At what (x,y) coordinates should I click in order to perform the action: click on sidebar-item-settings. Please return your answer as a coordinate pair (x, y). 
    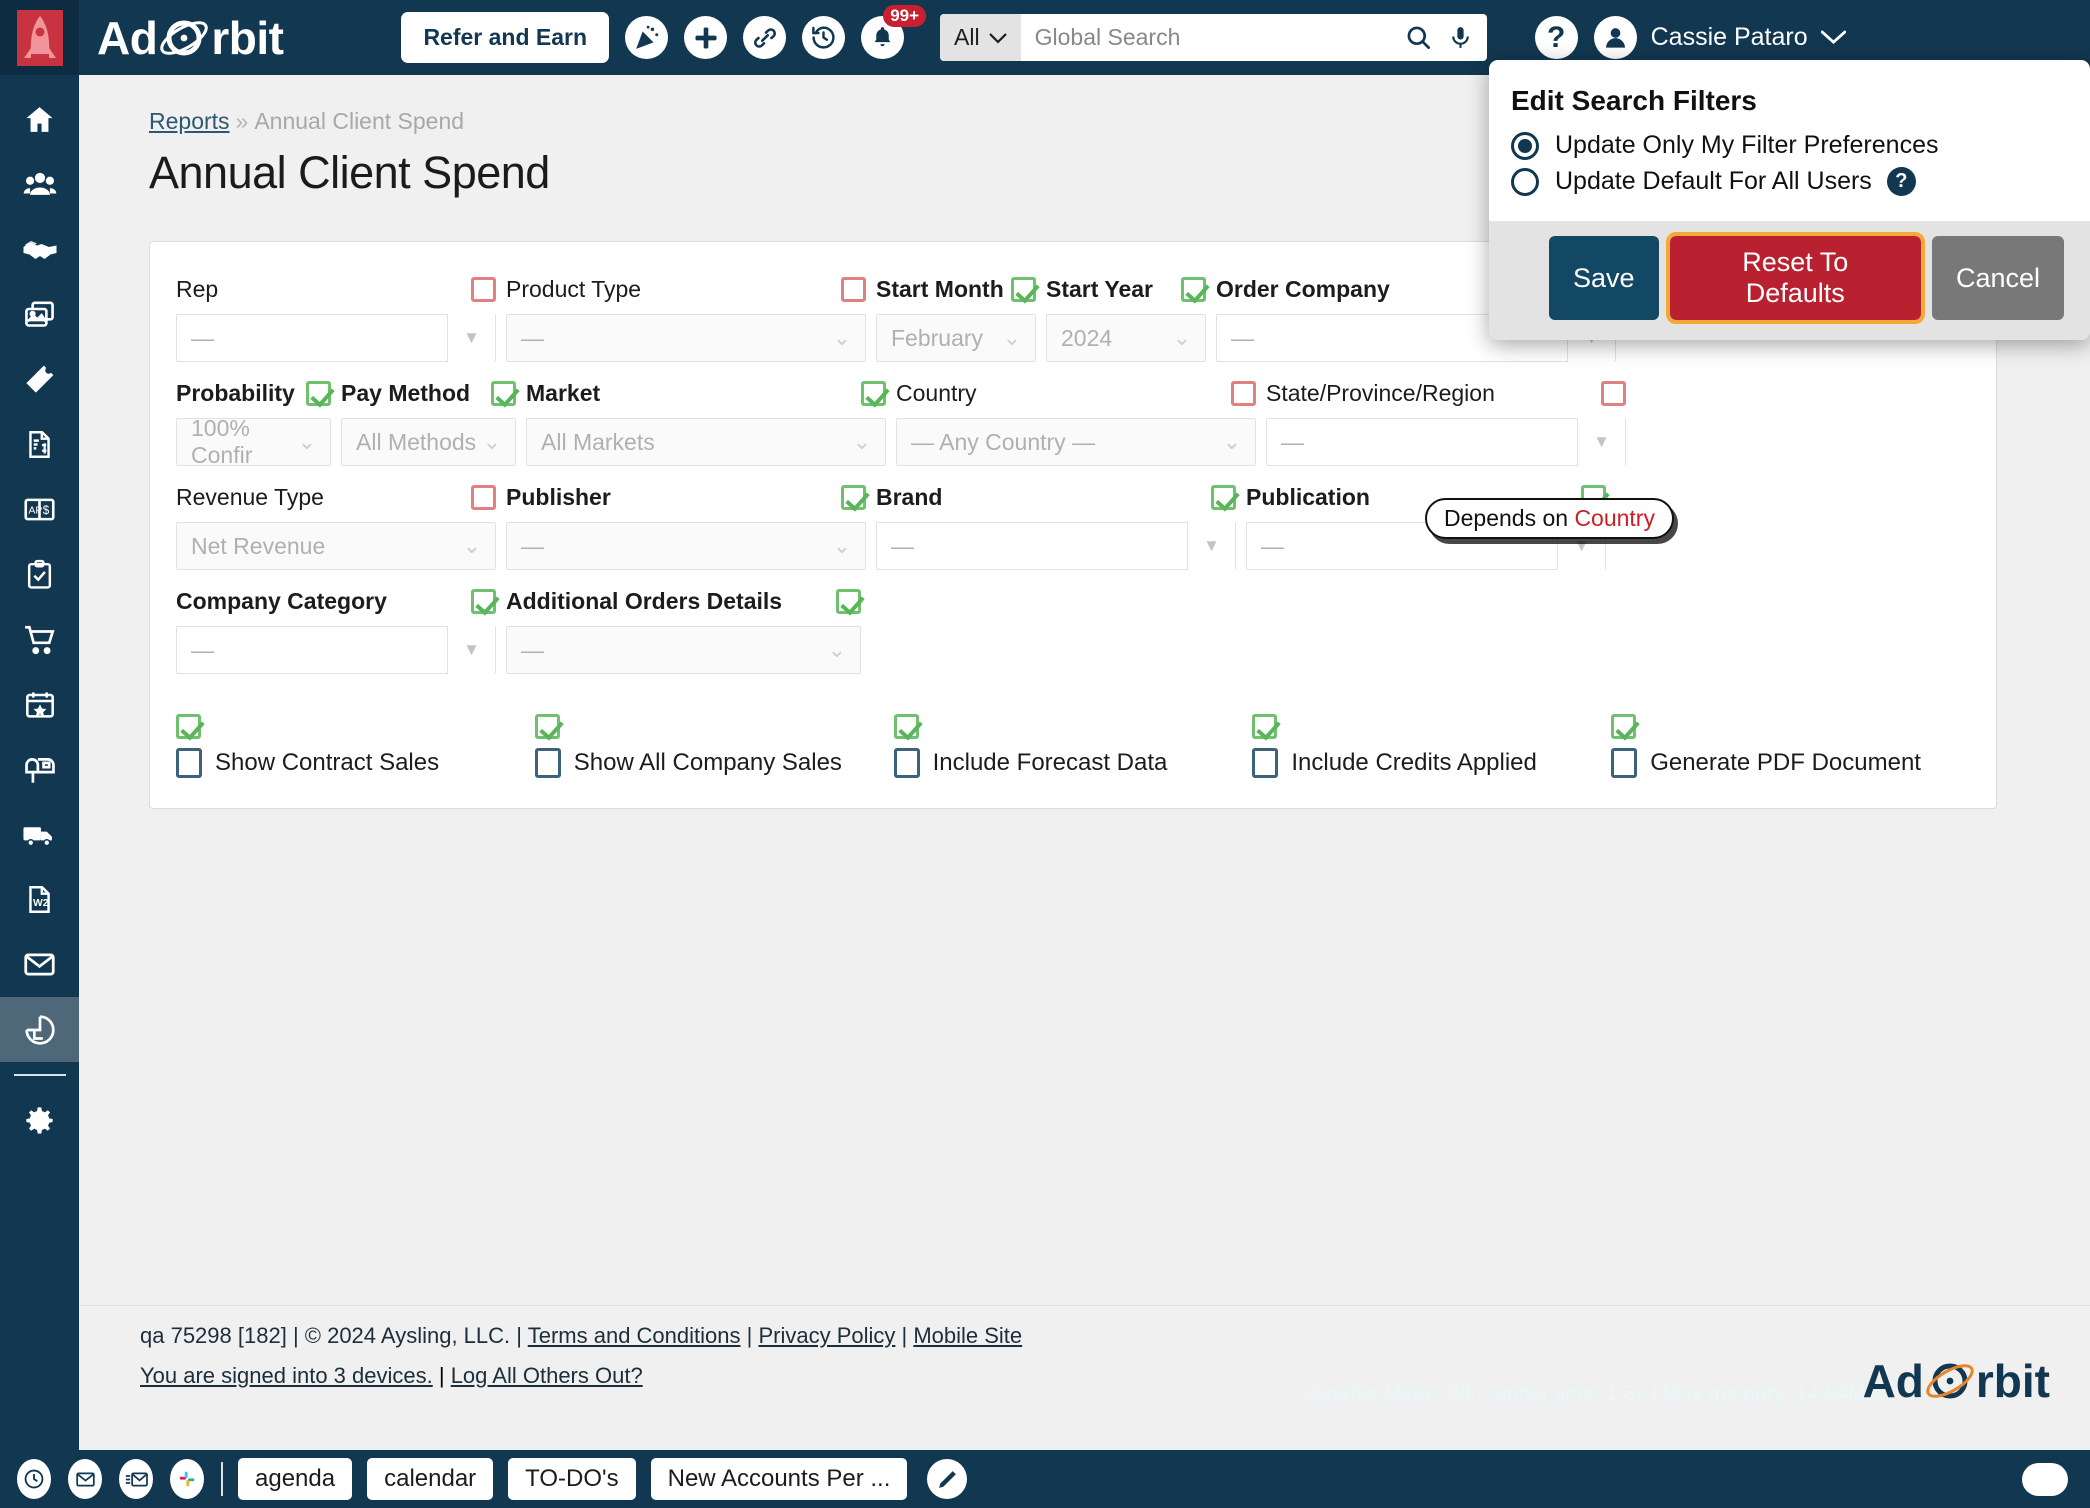
    Looking at the image, I should click on (39, 1120).